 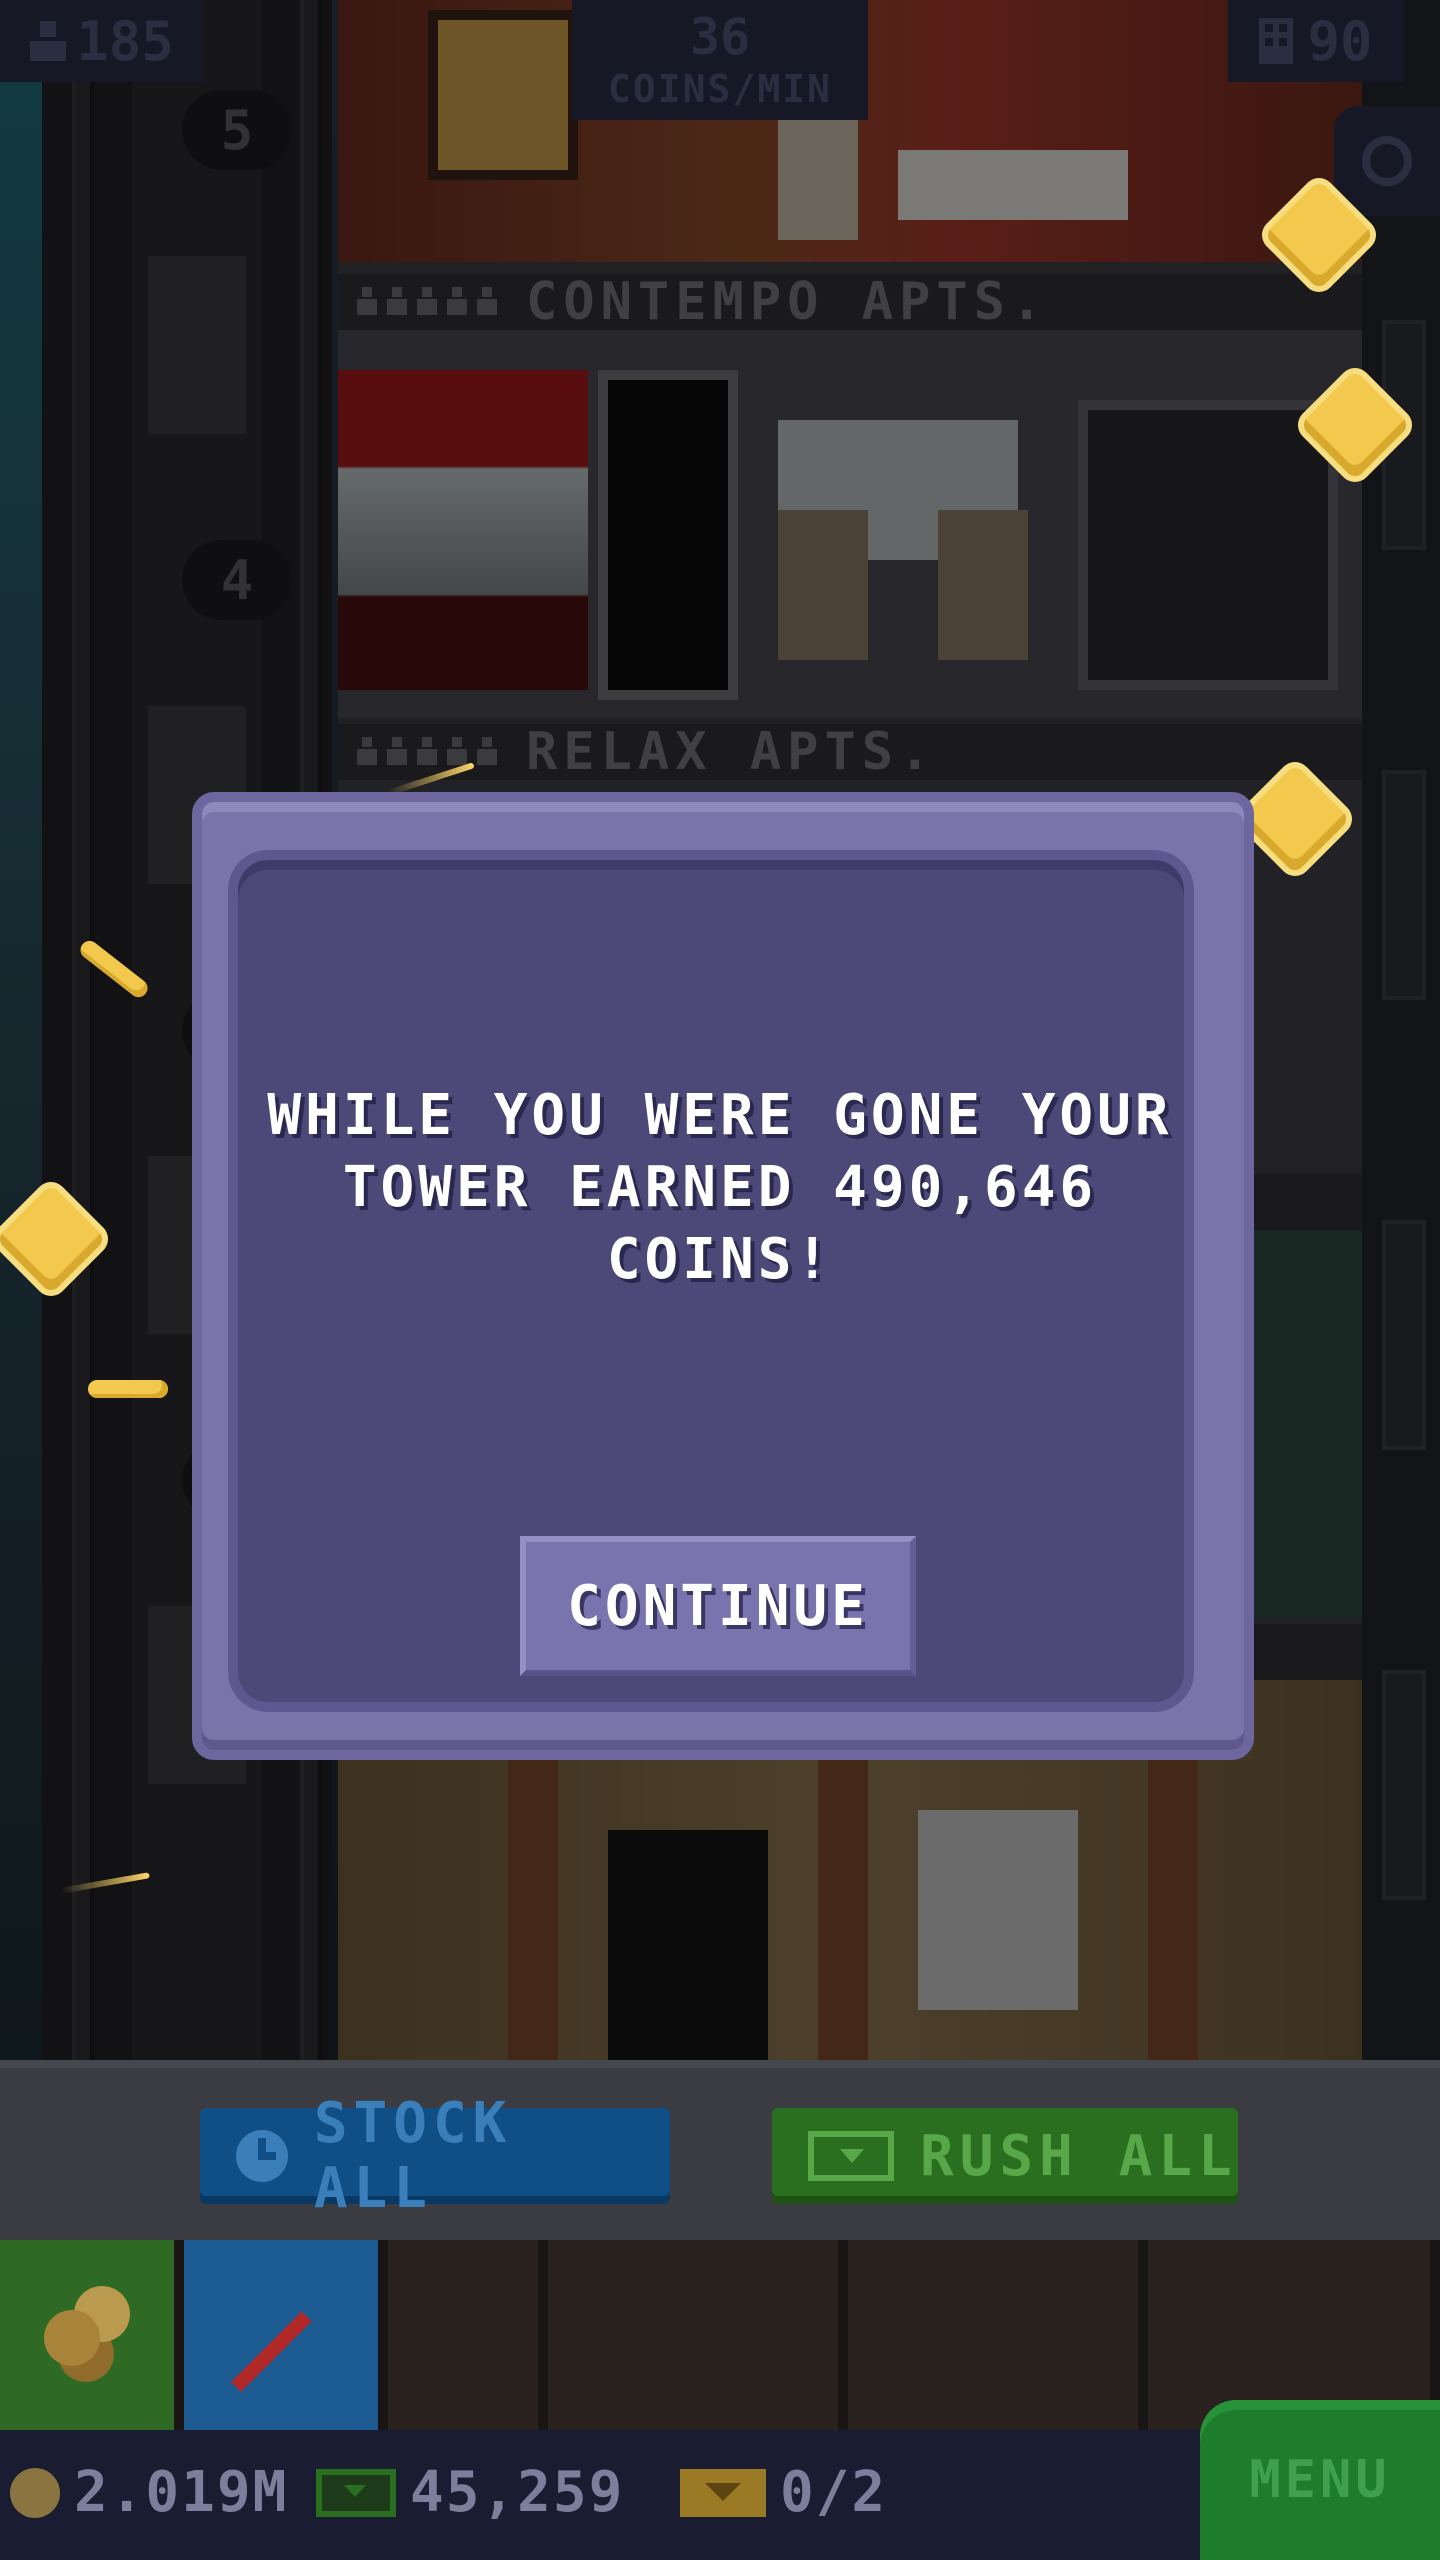 I want to click on coin-balance-value: 2.019M, so click(x=181, y=2492).